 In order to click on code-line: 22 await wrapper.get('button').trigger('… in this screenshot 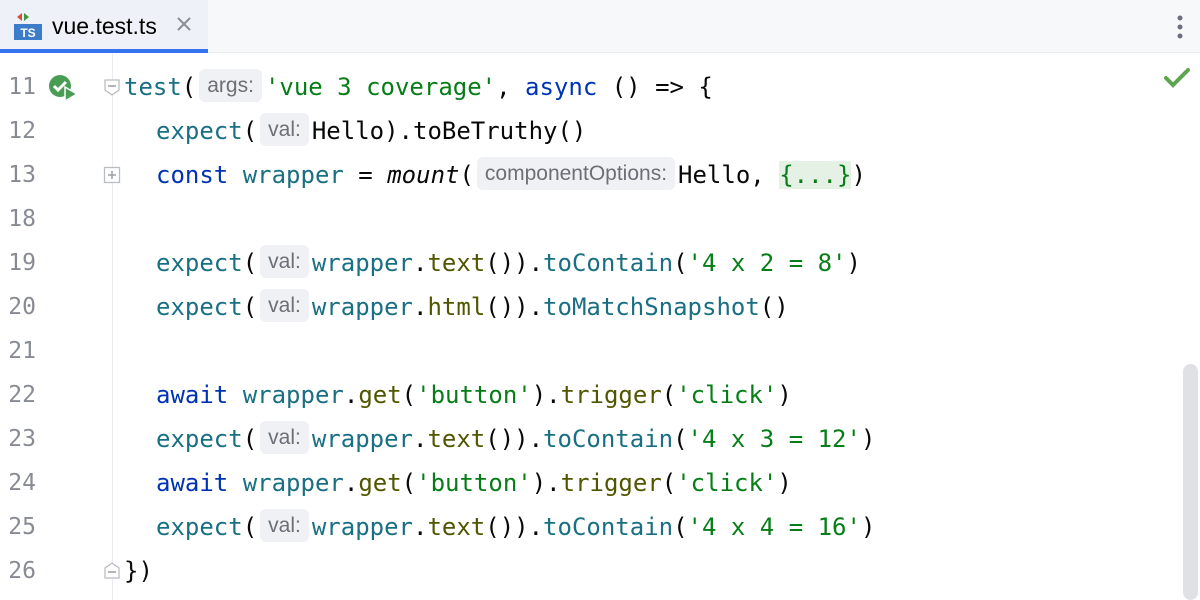, I will do `click(600, 395)`.